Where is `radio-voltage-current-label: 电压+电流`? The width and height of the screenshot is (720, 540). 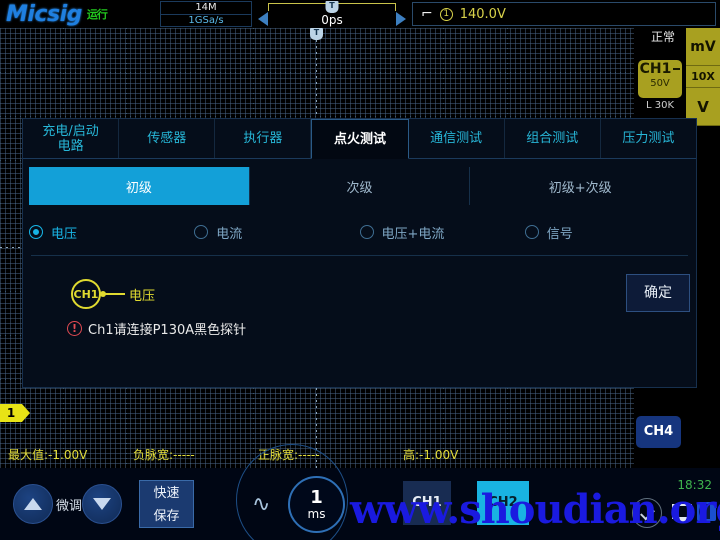 radio-voltage-current-label: 电压+电流 is located at coordinates (413, 234).